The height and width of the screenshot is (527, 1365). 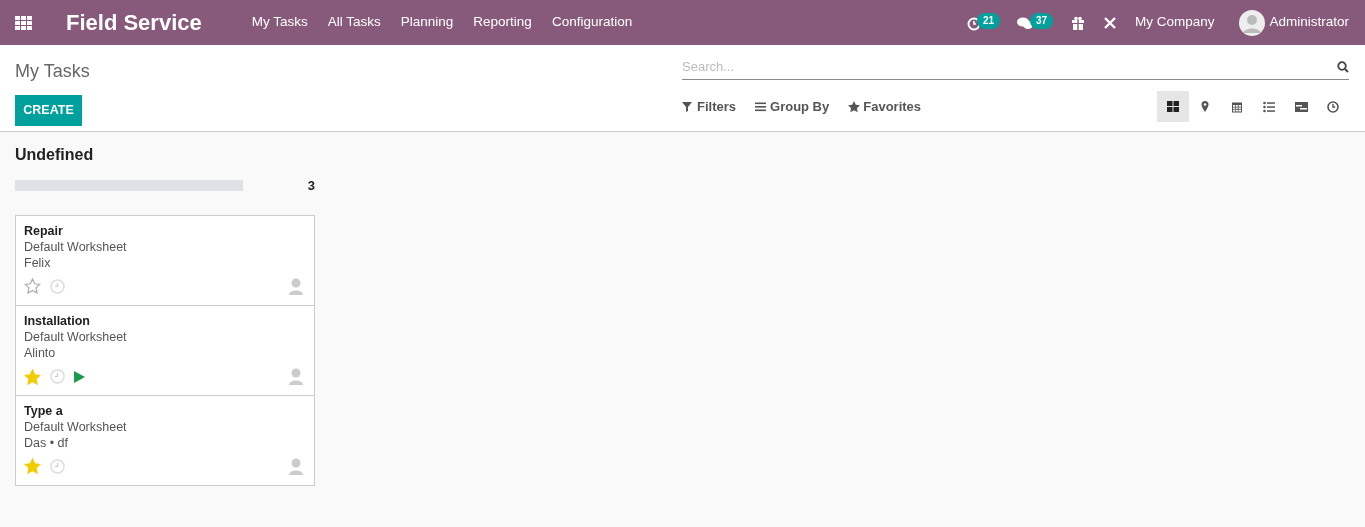 I want to click on task-title: Type a, so click(x=44, y=410).